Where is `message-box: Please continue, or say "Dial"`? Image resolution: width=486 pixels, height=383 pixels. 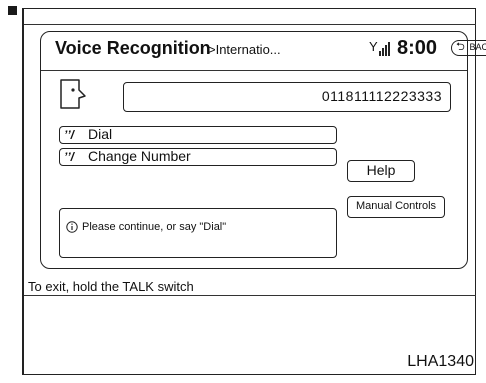 message-box: Please continue, or say "Dial" is located at coordinates (198, 233).